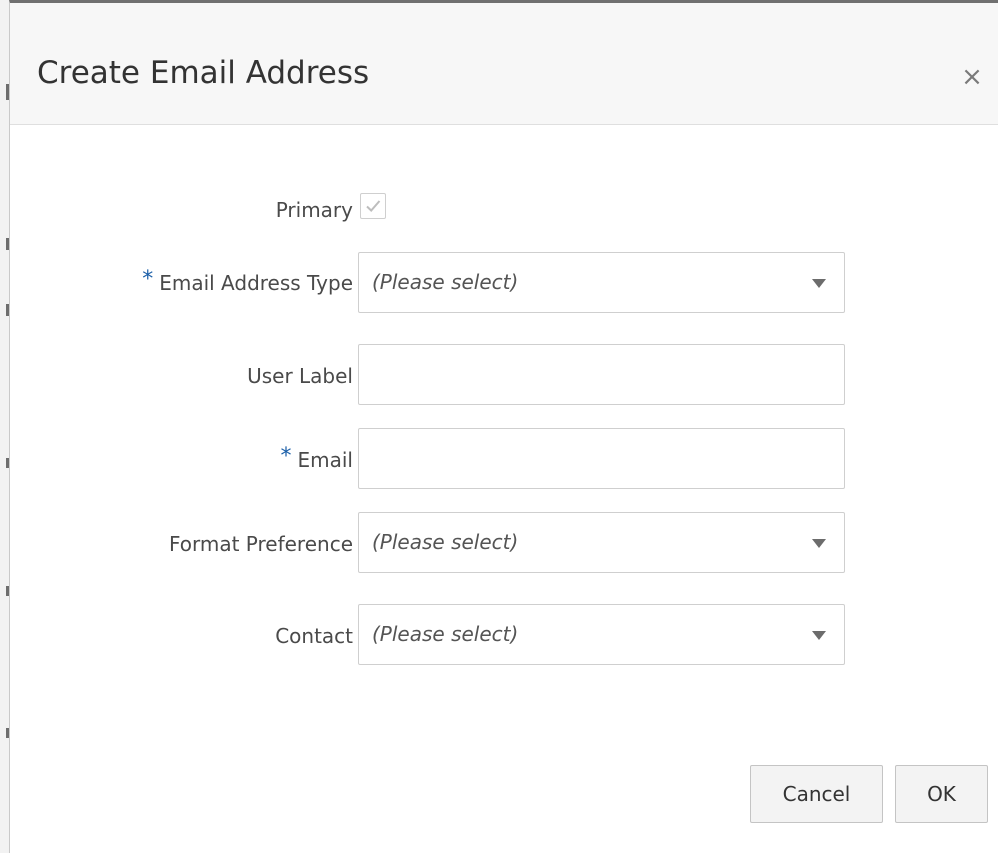 The image size is (998, 853). I want to click on user-label-input, so click(601, 374).